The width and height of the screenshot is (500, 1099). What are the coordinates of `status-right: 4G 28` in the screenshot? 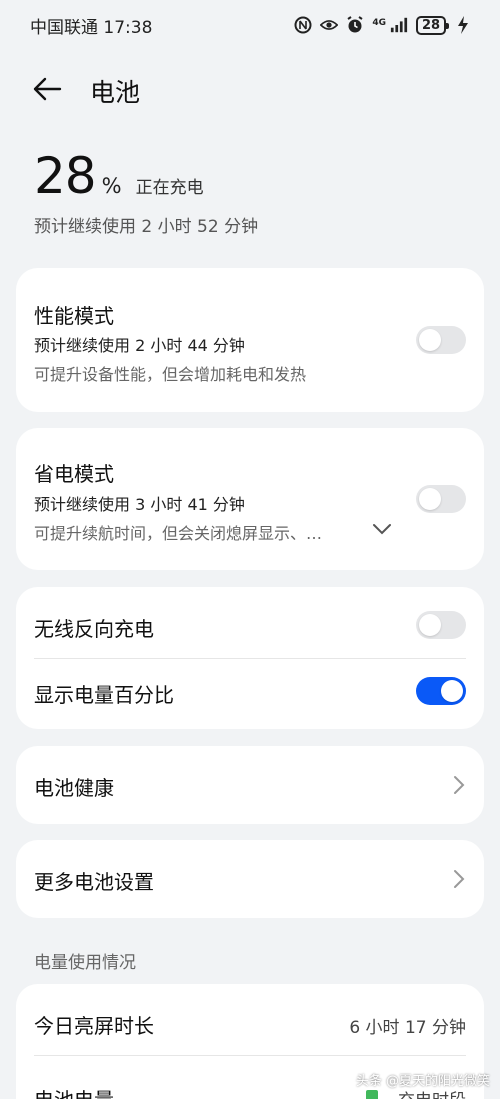 It's located at (383, 25).